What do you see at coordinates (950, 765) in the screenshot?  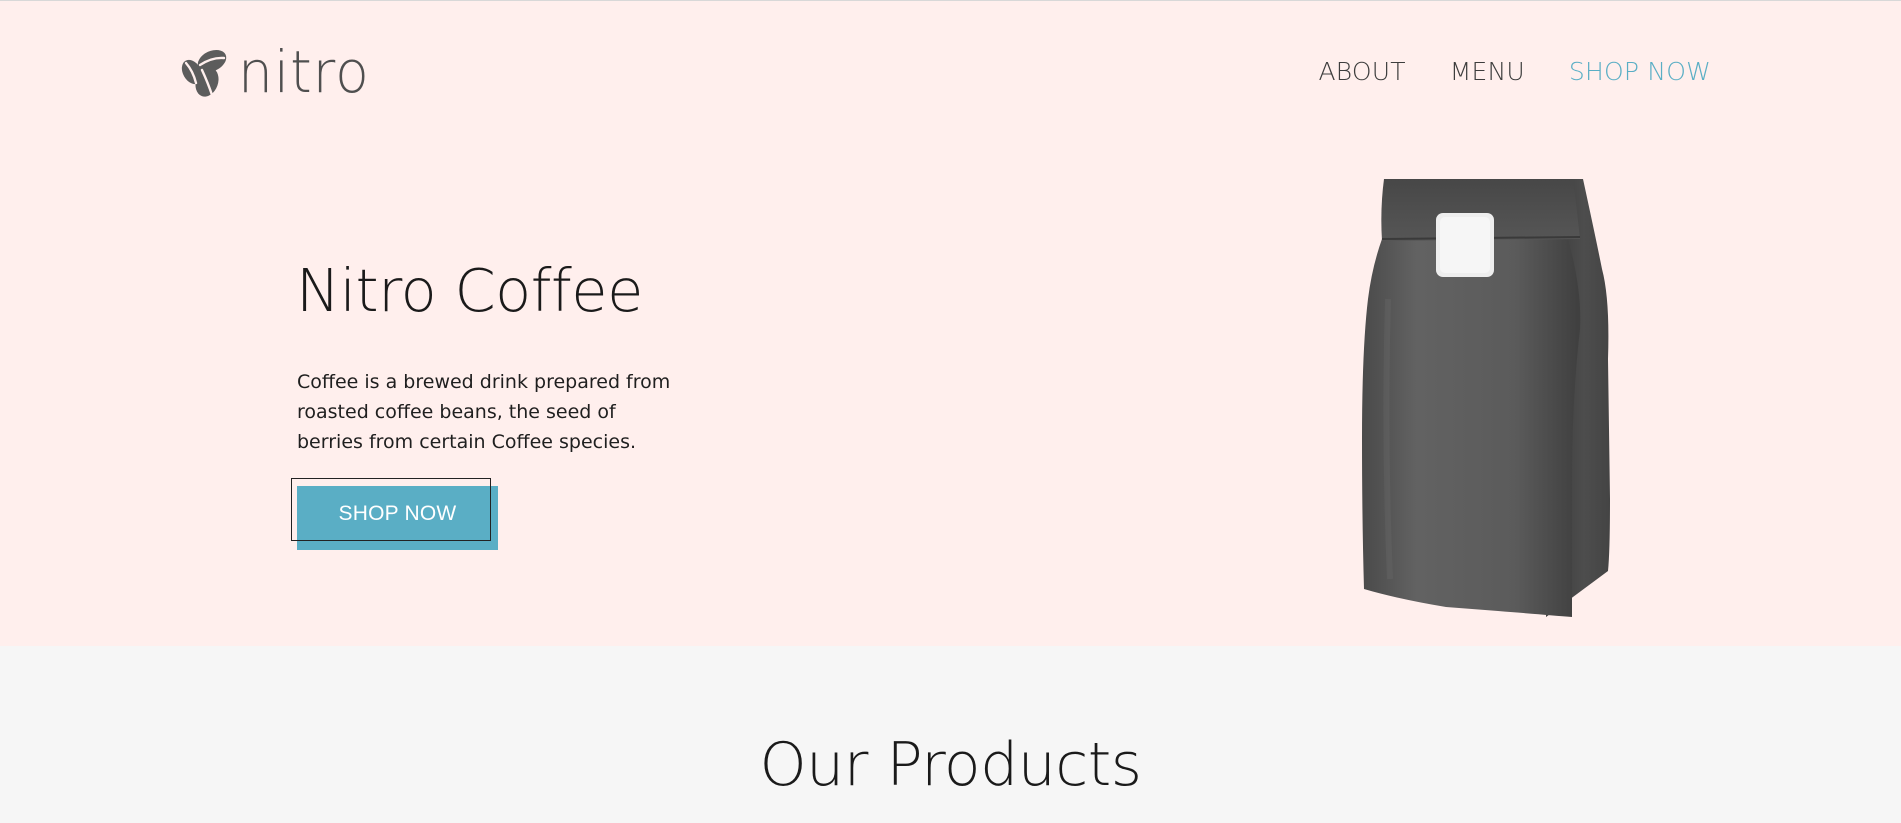 I see `products-title: Our Products` at bounding box center [950, 765].